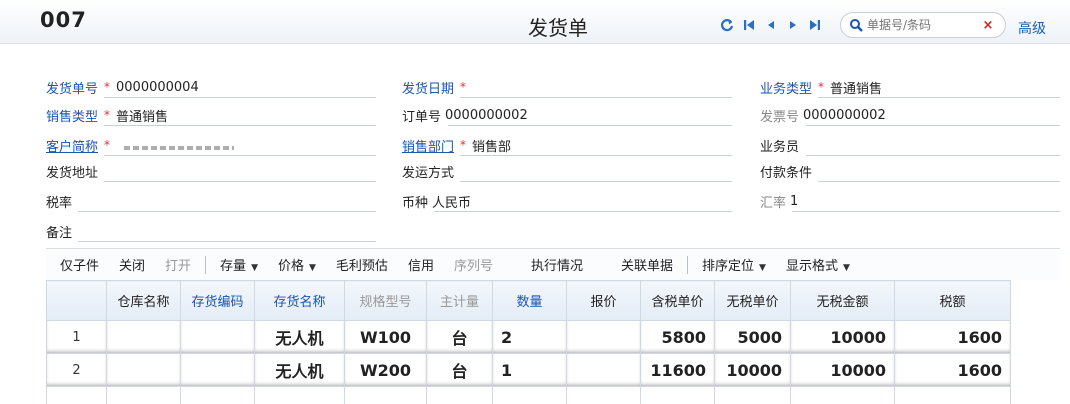  Describe the element at coordinates (910, 171) in the screenshot. I see `field-payment-terms: 付款条件` at that location.